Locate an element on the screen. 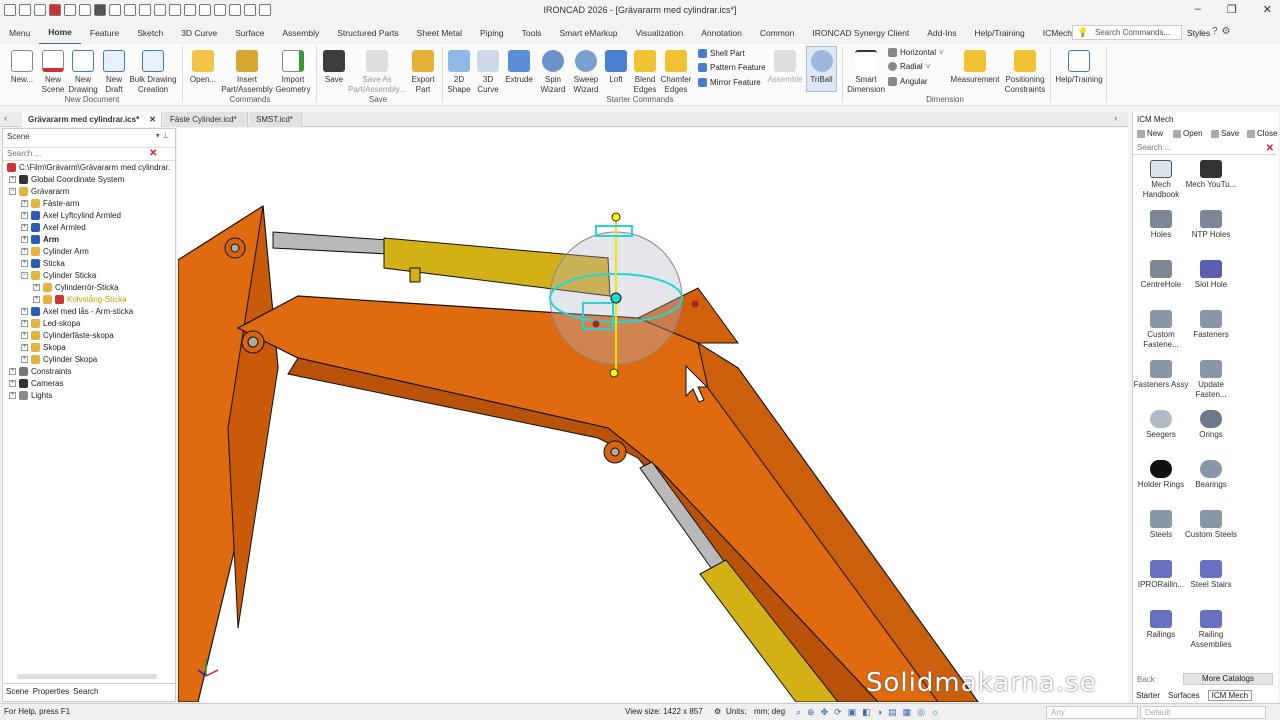 This screenshot has width=1280, height=720. light-icon: ☼ is located at coordinates (935, 712).